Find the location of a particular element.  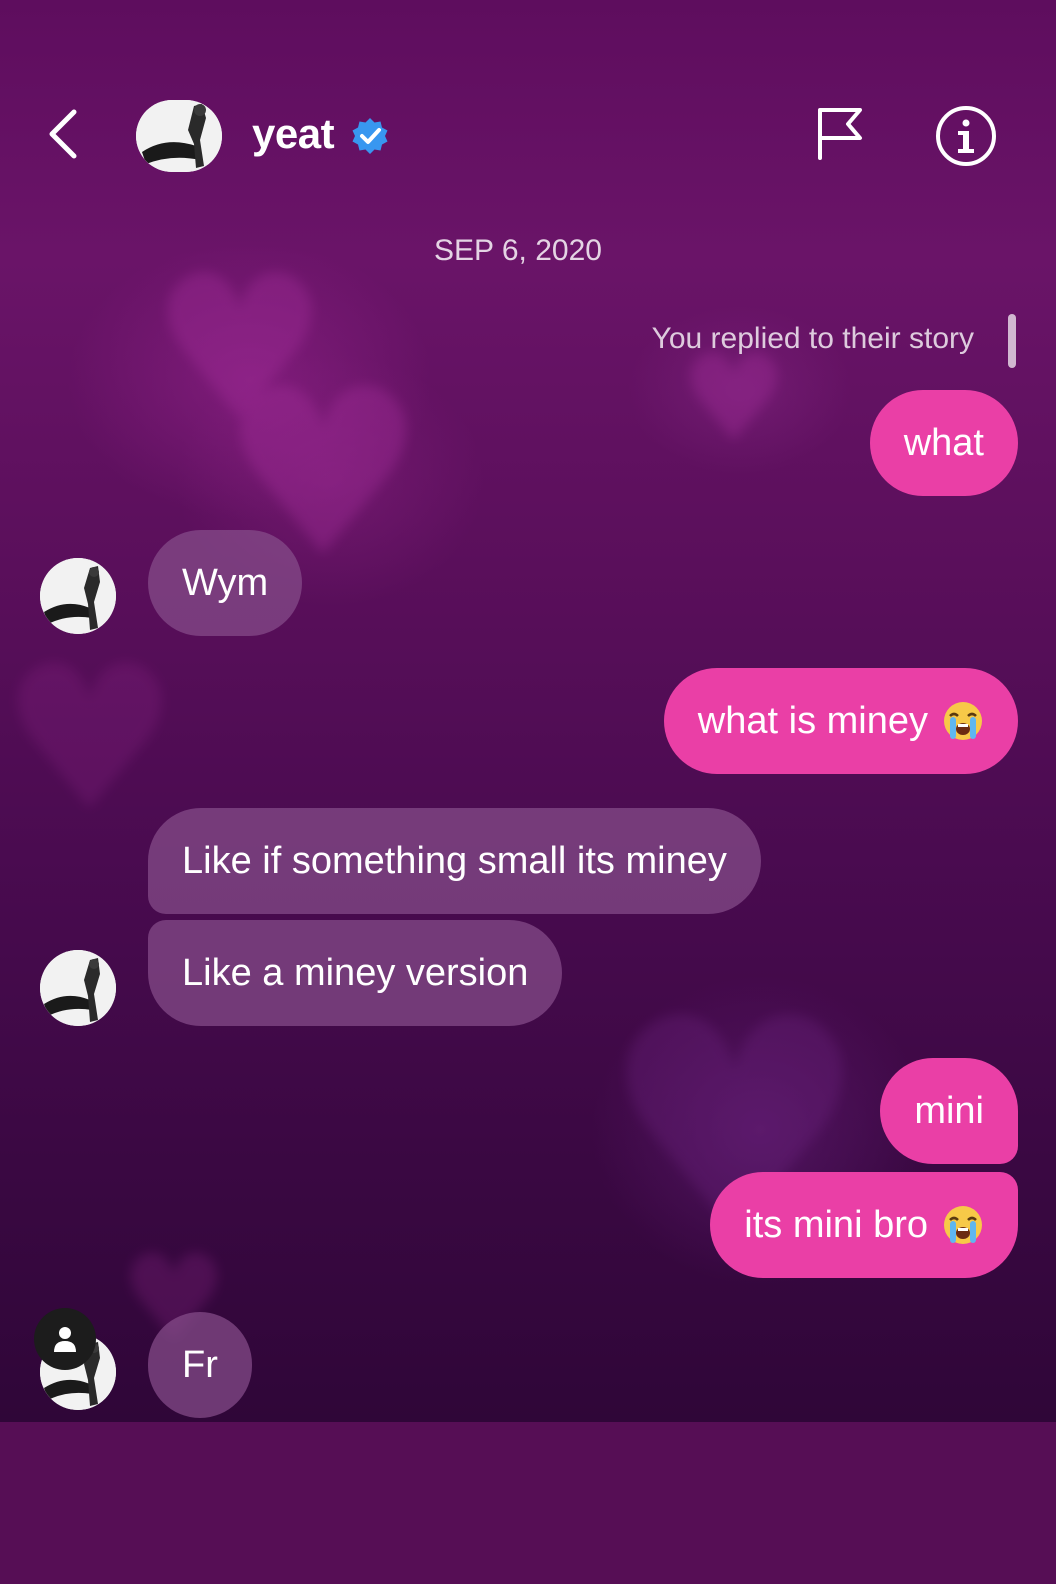

back-button is located at coordinates (64, 134).